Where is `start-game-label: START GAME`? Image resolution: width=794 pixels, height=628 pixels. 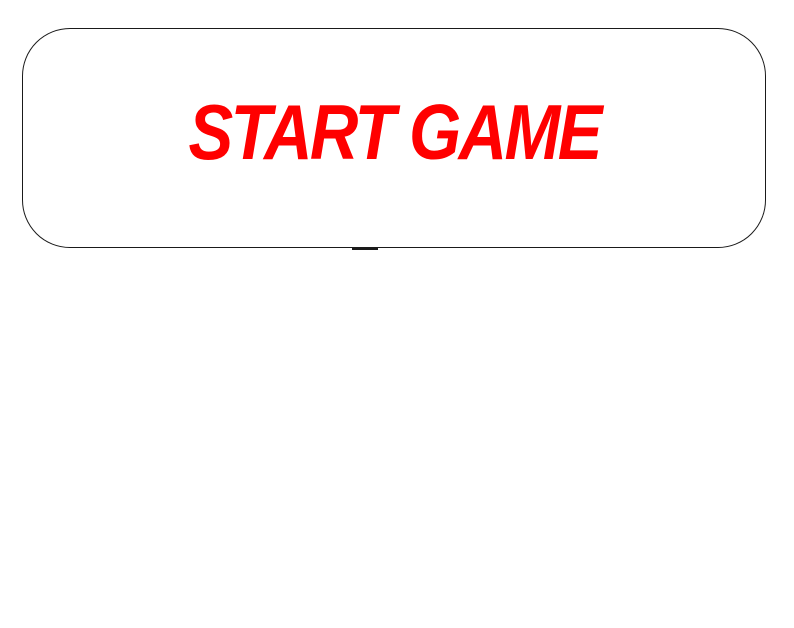 start-game-label: START GAME is located at coordinates (395, 131).